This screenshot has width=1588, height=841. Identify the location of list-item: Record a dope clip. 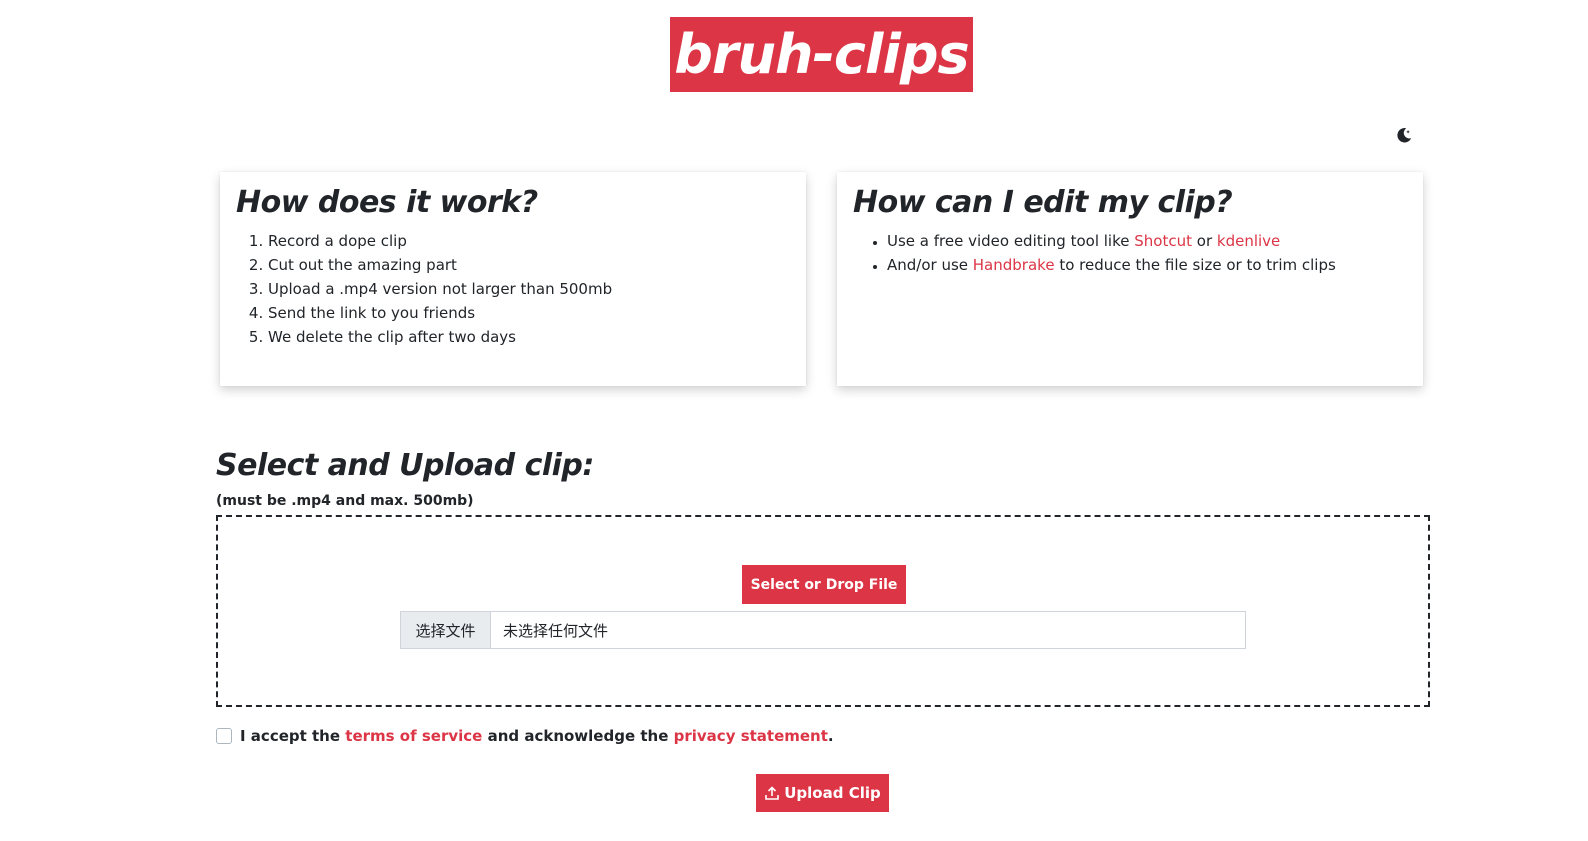
(529, 241).